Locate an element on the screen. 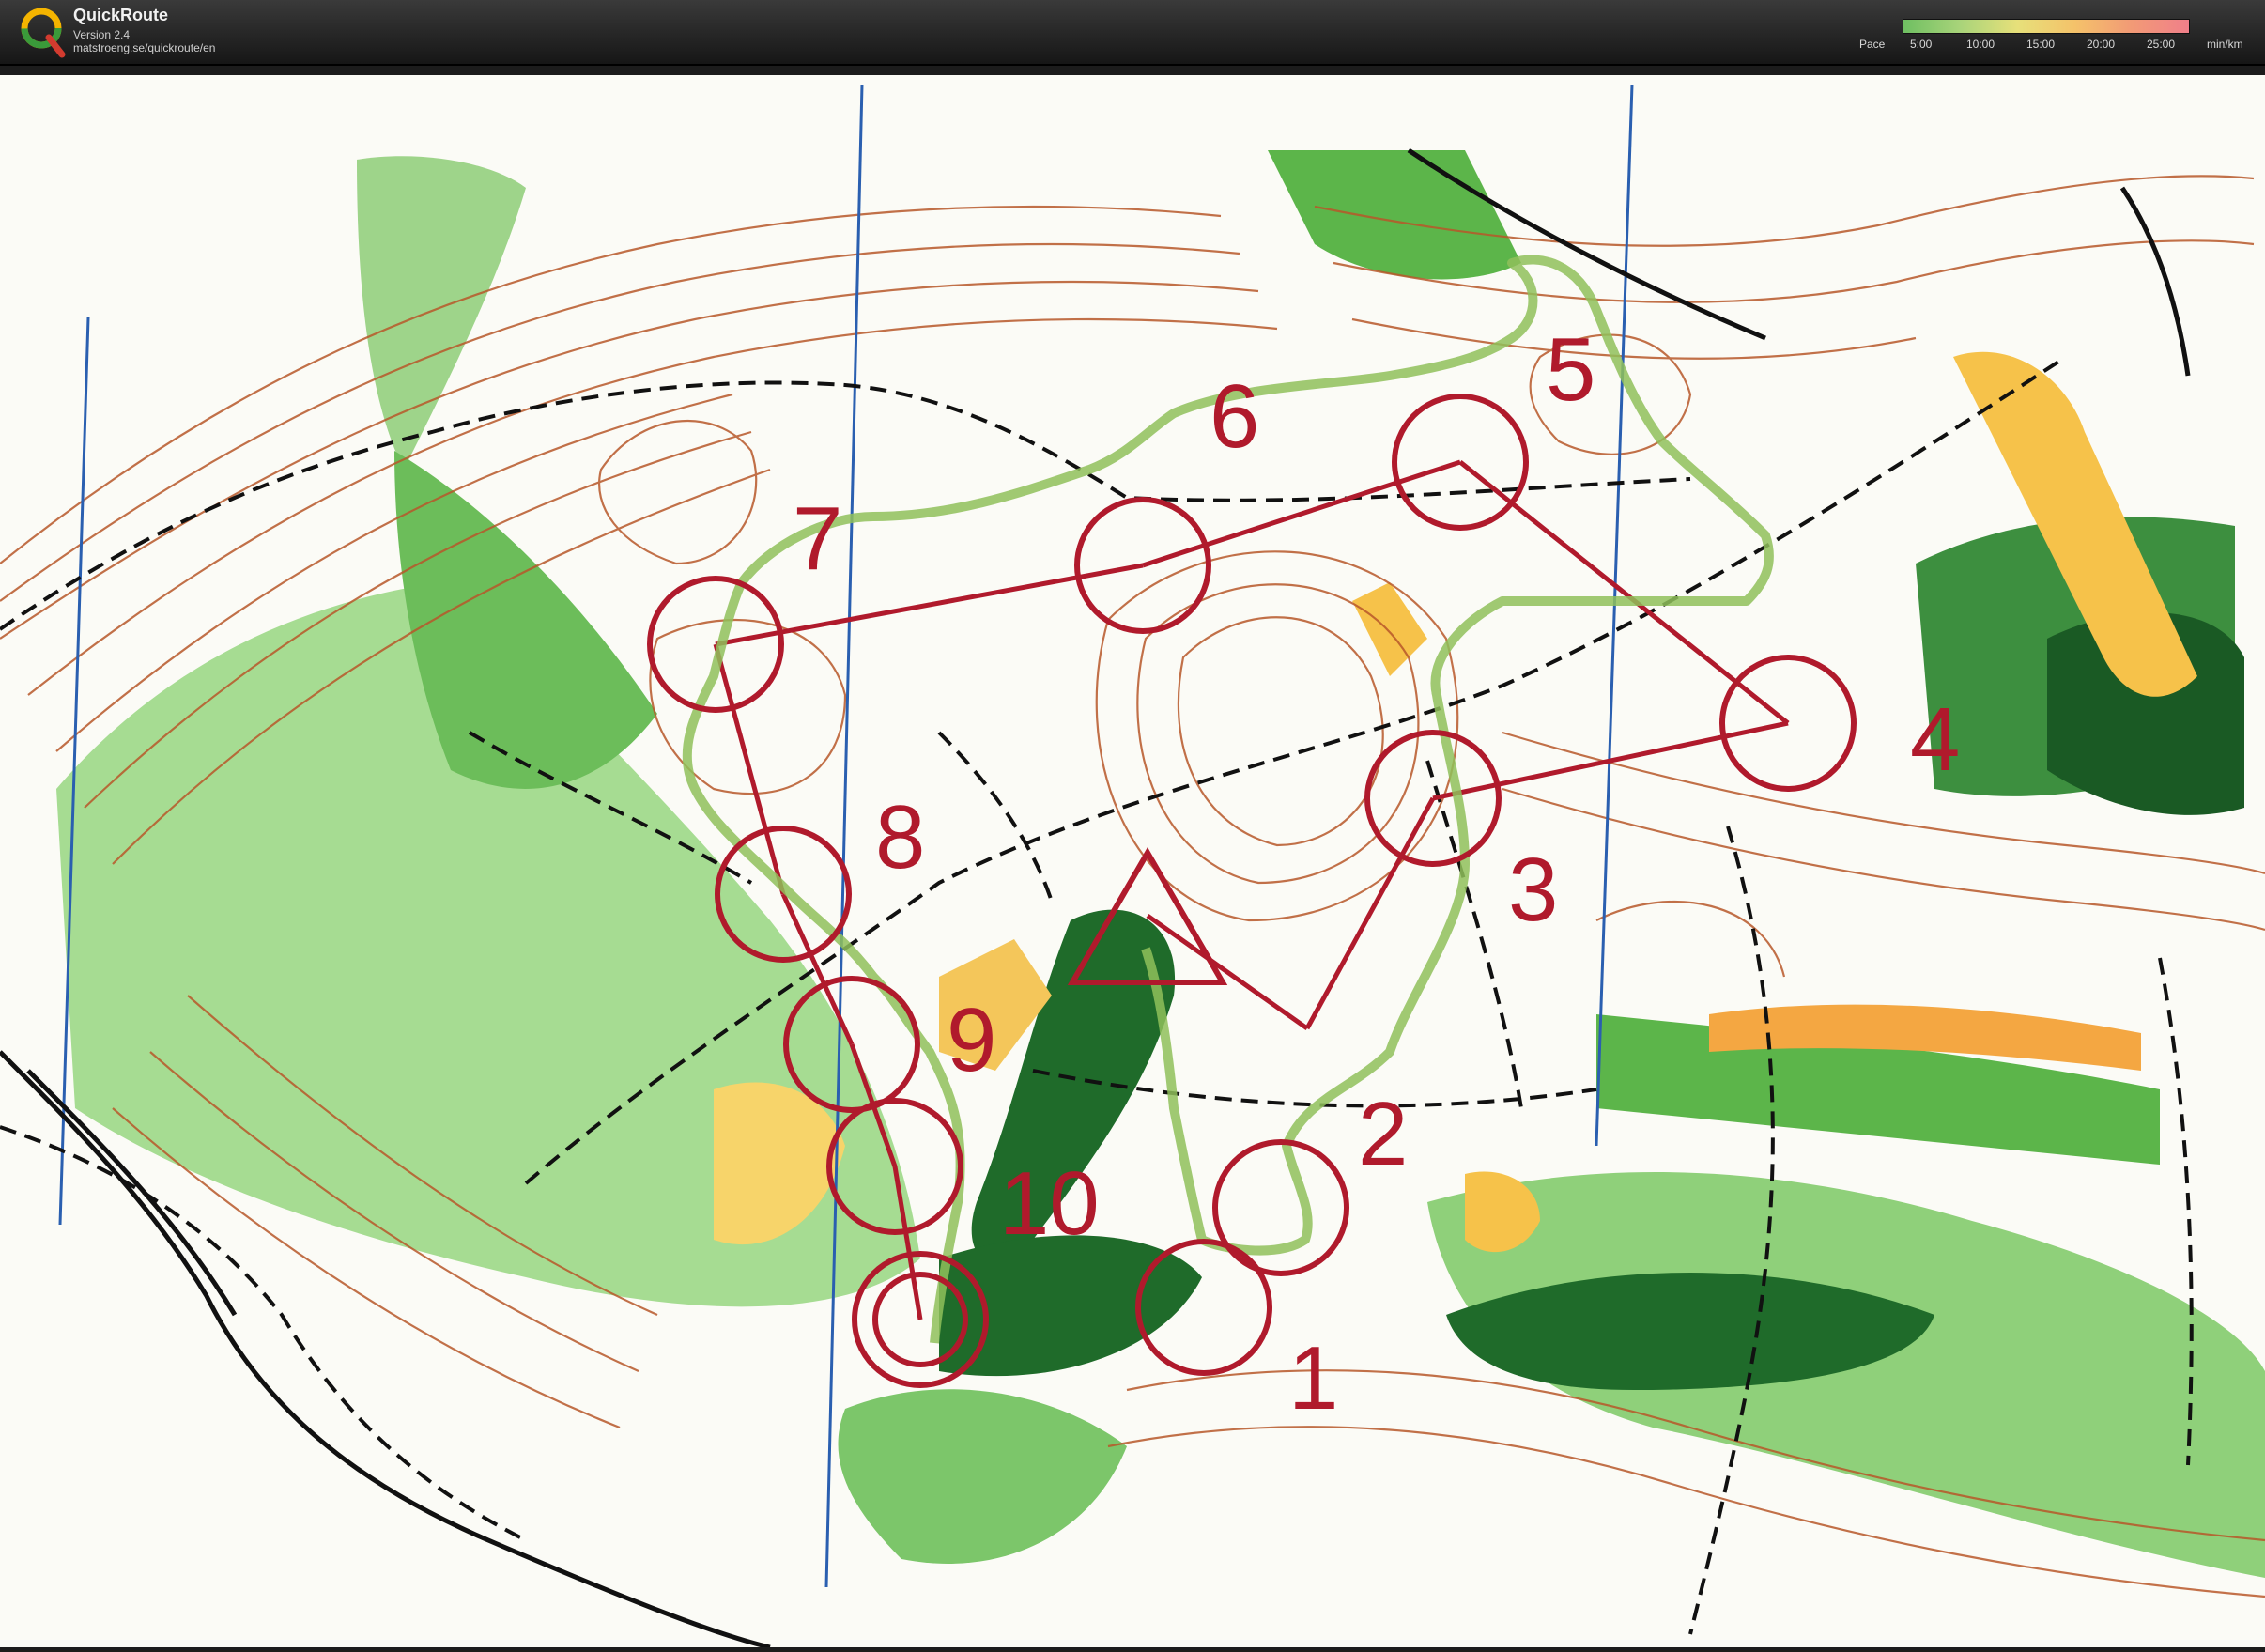 The image size is (2265, 1652). pace-legend-label: Pace is located at coordinates (1873, 44).